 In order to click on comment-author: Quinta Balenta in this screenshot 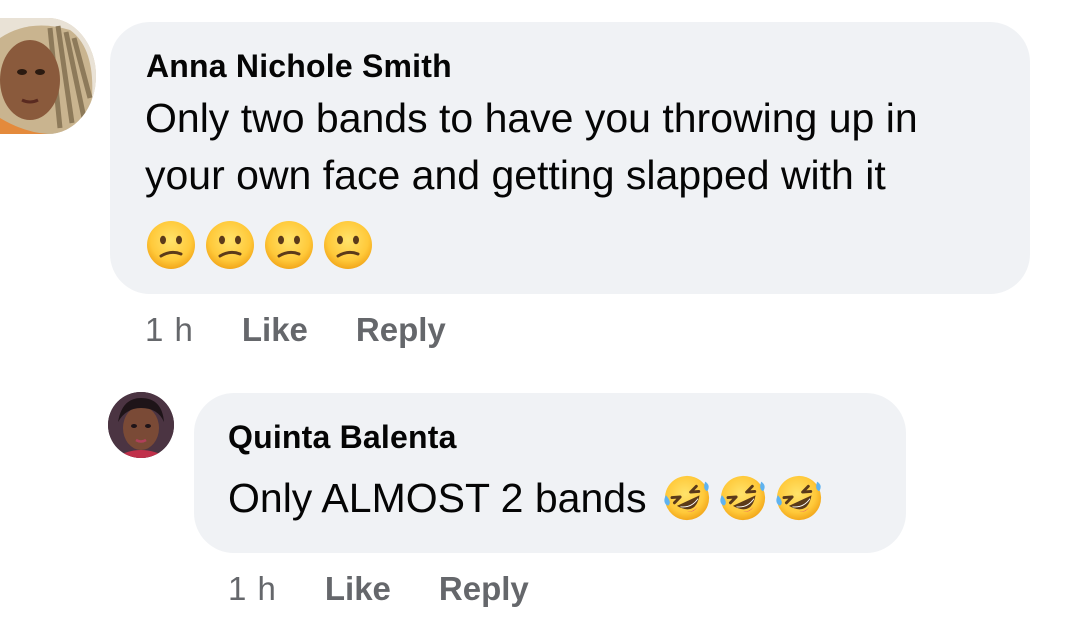, I will do `click(342, 437)`.